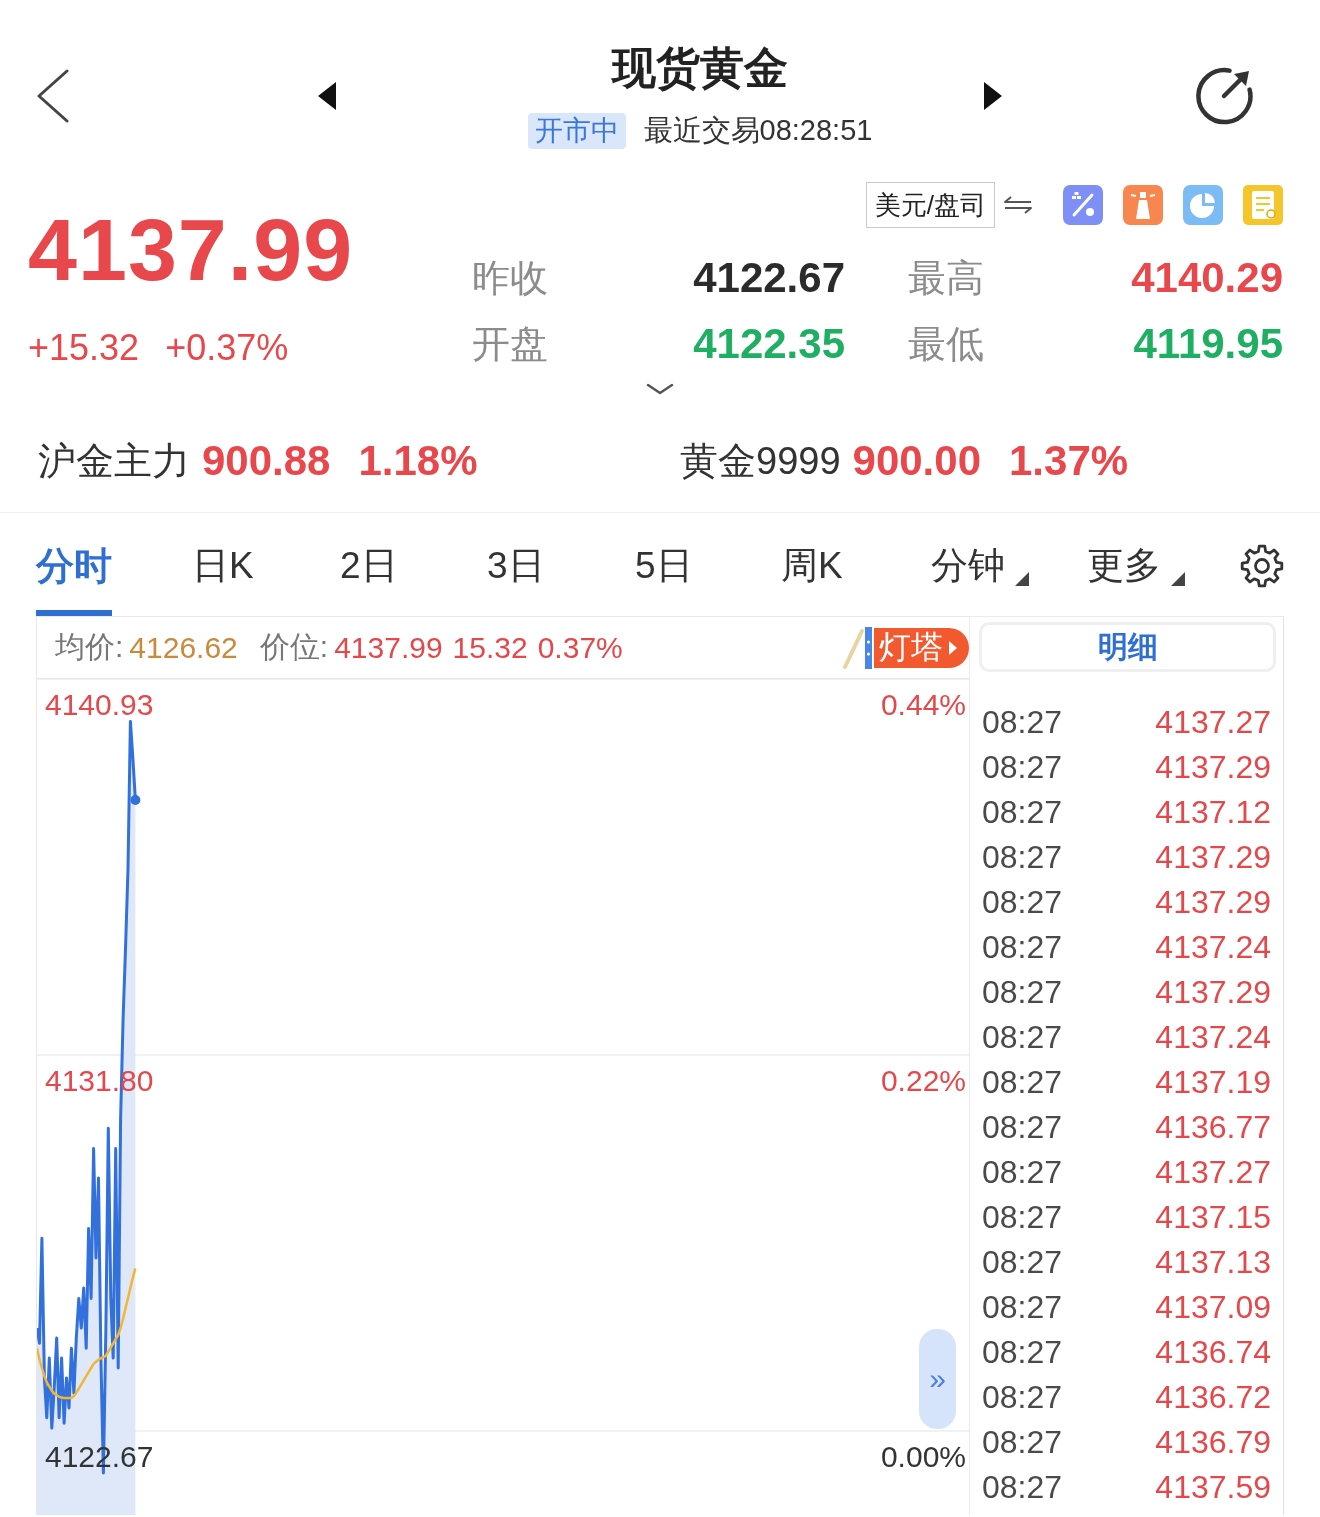 This screenshot has width=1320, height=1517. I want to click on expand-chevron-icon, so click(660, 389).